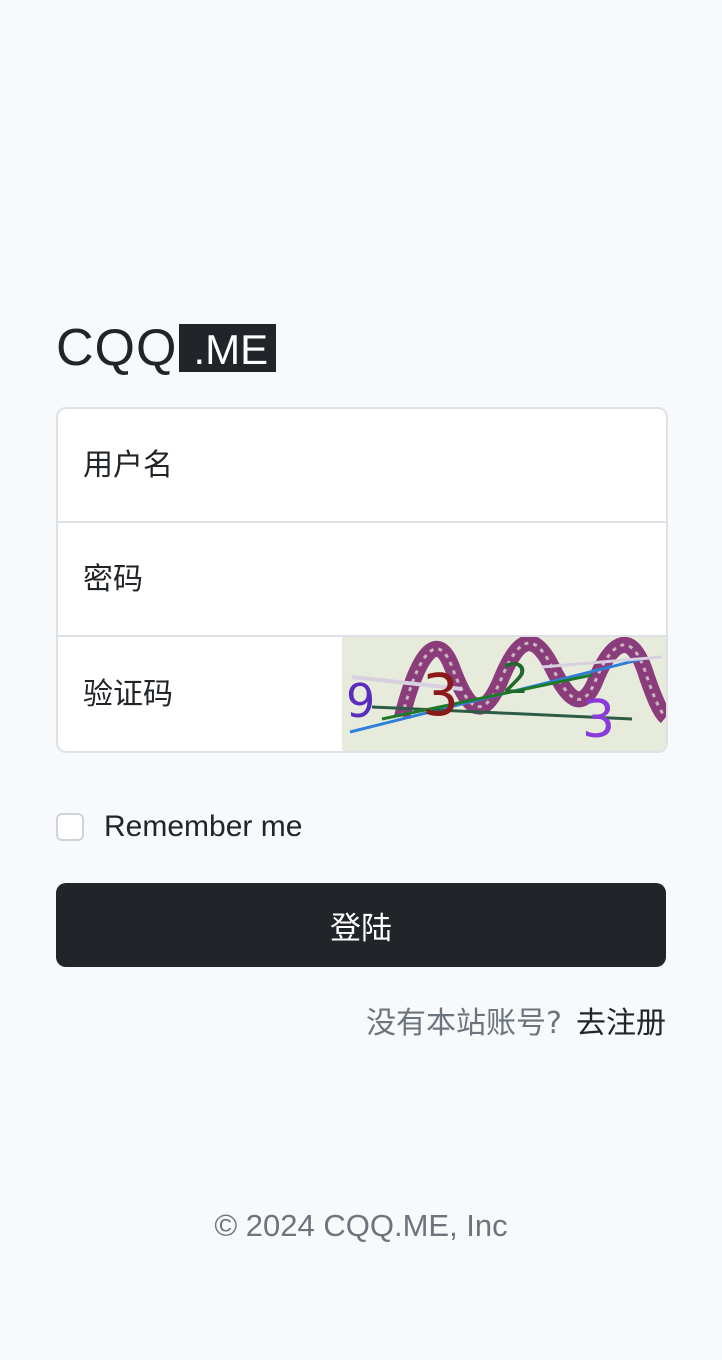  I want to click on logo-main-text: CQQ, so click(117, 348).